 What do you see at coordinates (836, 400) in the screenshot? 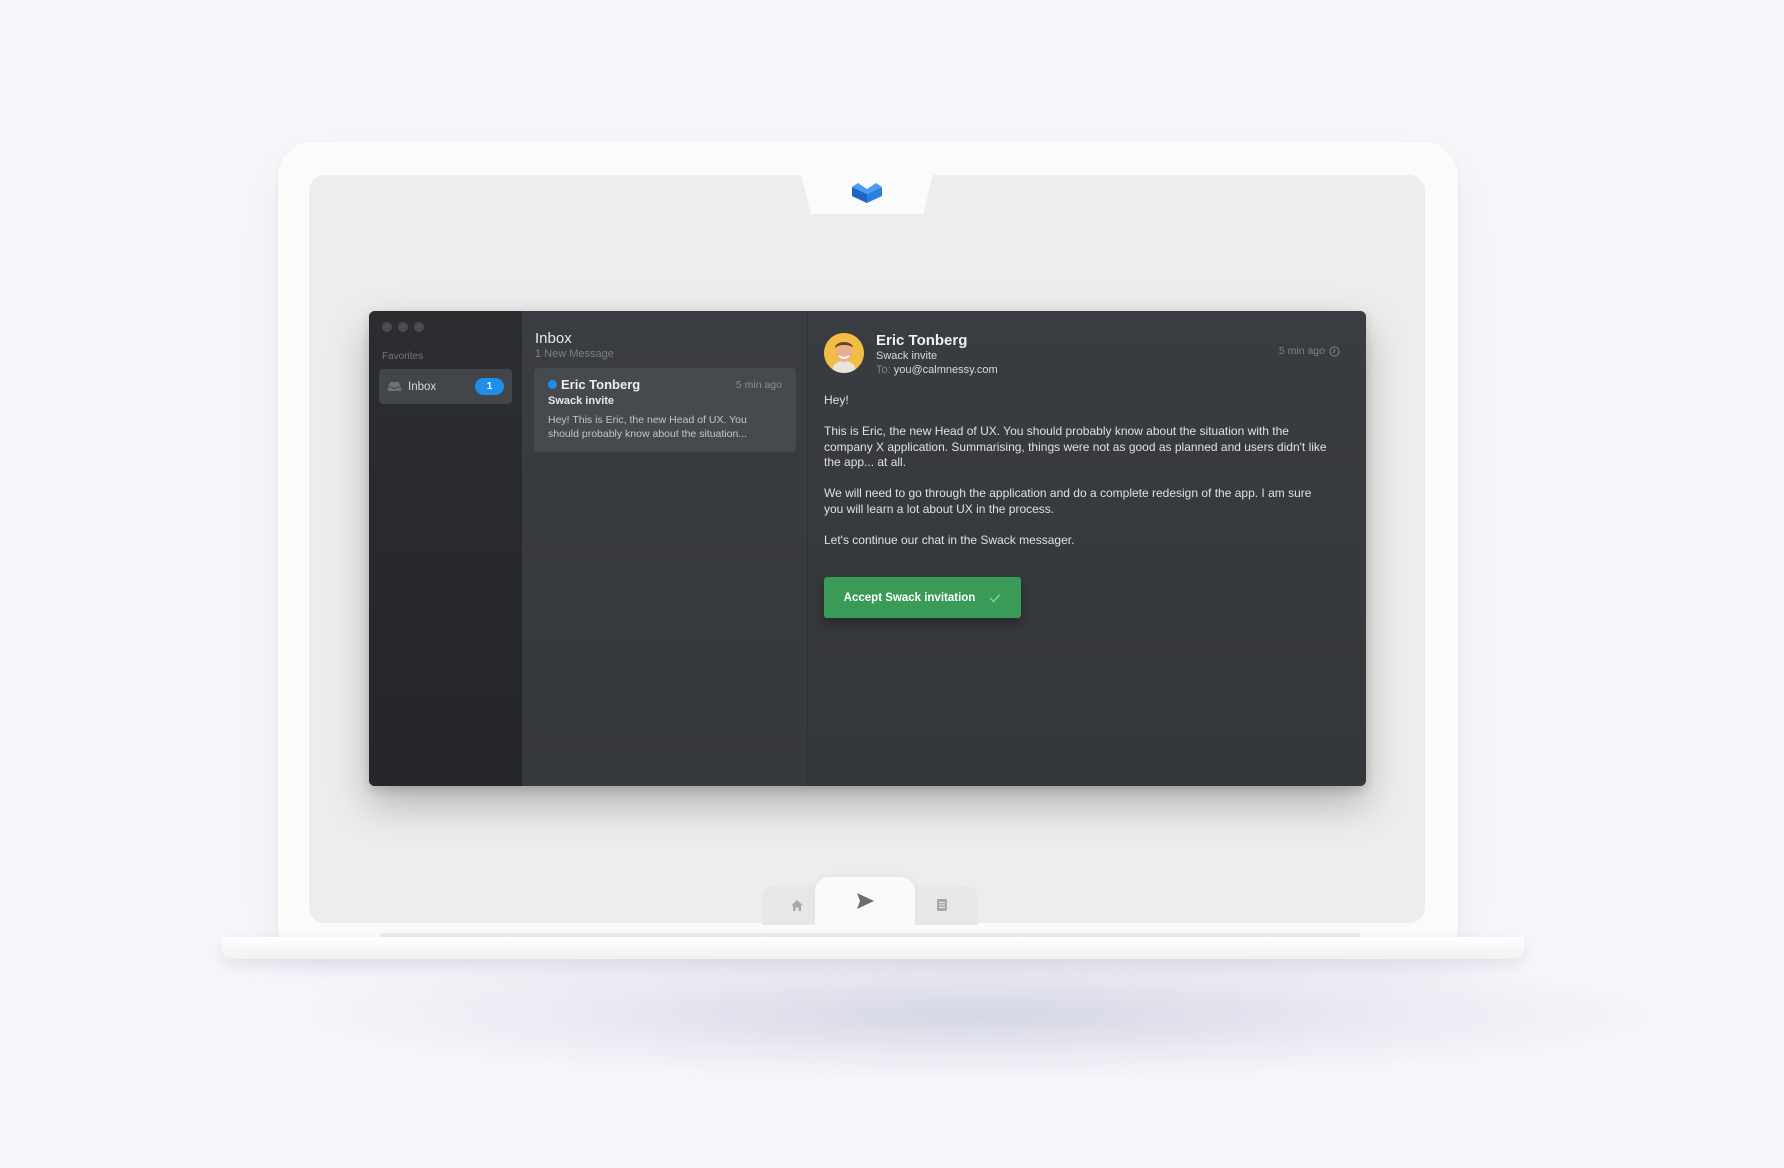
I see `email-paragraph: Hey!` at bounding box center [836, 400].